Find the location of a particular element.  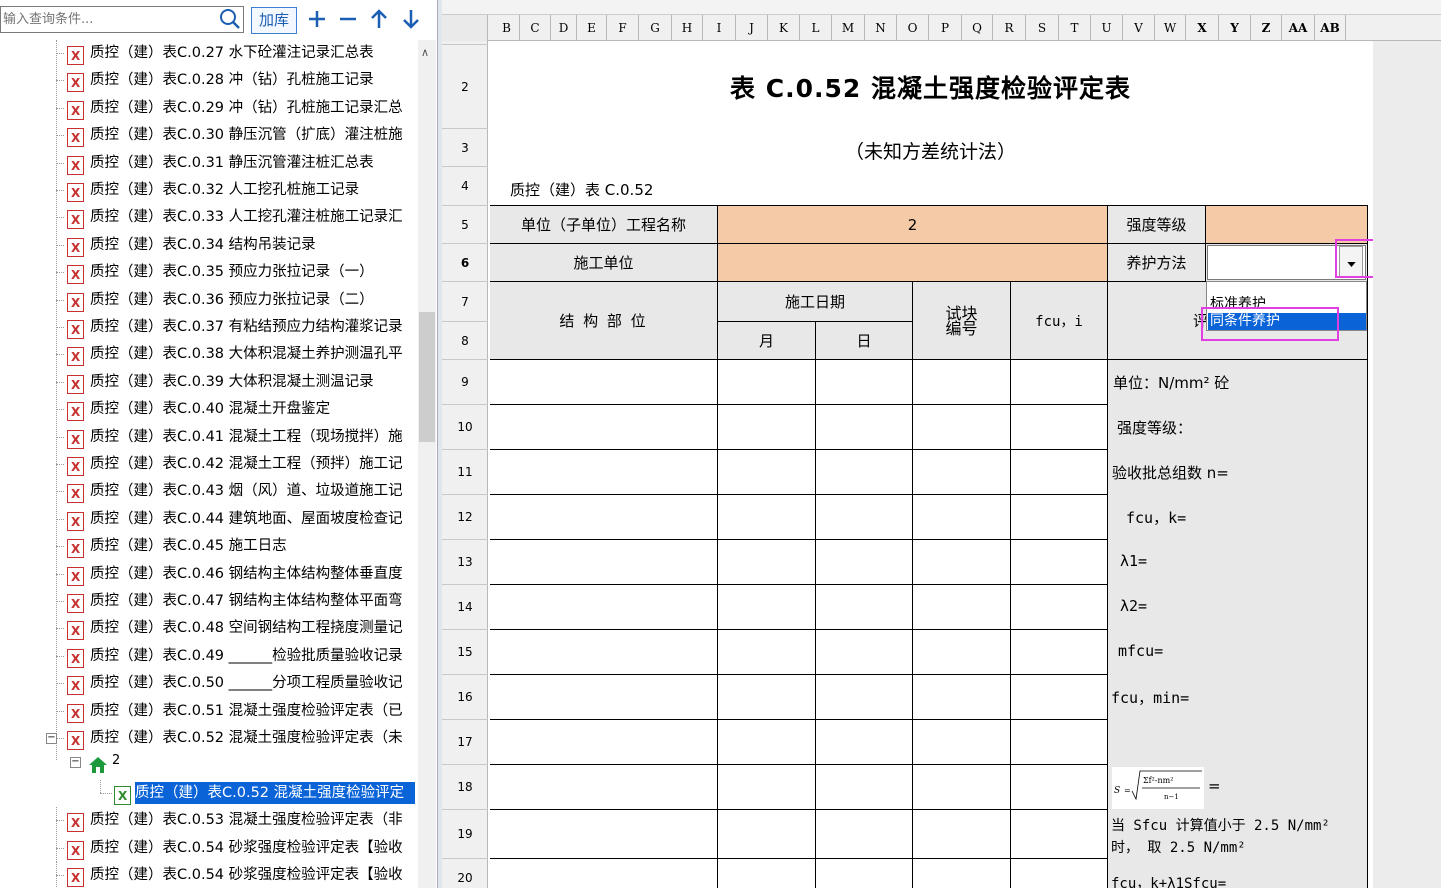

tree-scrollbar: ∧ is located at coordinates (427, 464).